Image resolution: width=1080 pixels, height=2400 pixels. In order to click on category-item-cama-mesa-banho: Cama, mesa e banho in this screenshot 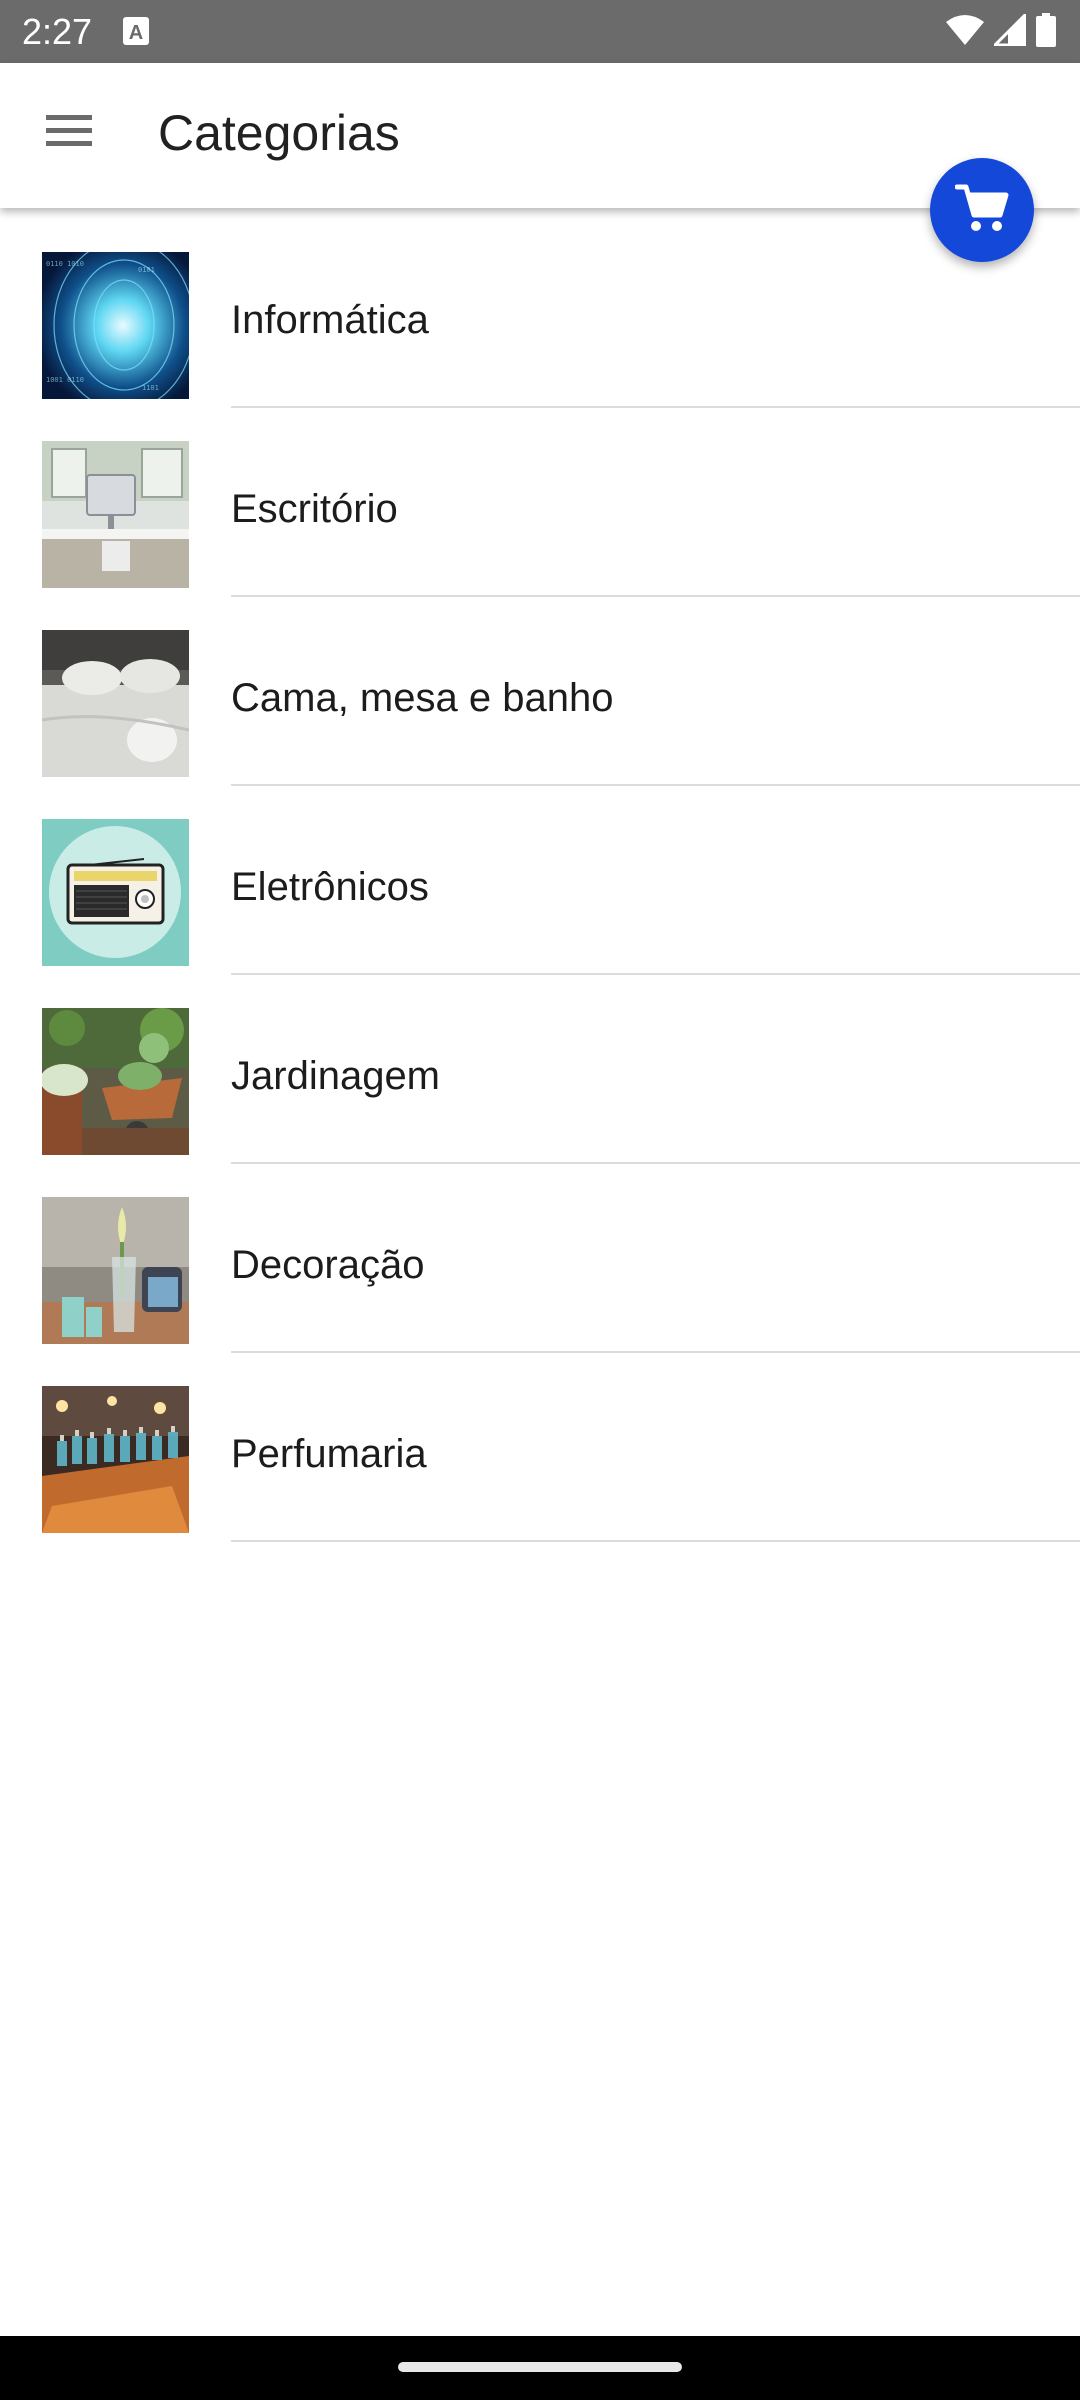, I will do `click(540, 691)`.